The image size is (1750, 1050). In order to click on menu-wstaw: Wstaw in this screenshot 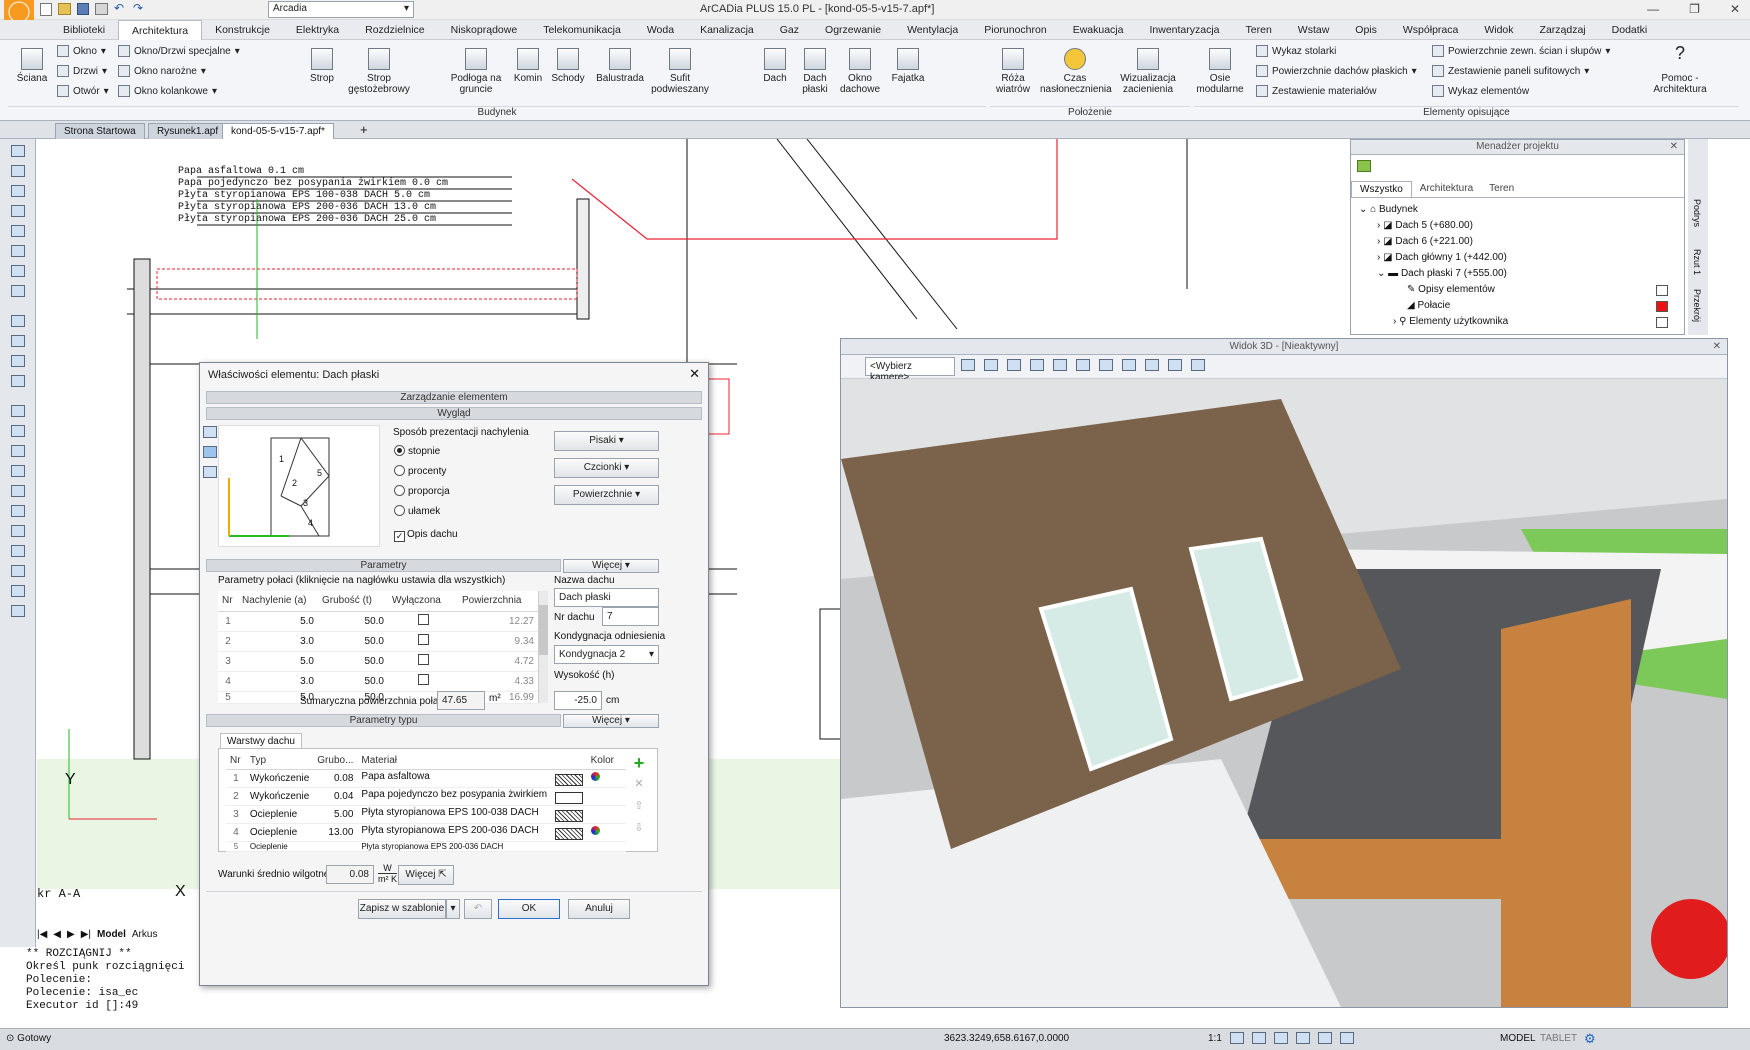, I will do `click(1314, 30)`.